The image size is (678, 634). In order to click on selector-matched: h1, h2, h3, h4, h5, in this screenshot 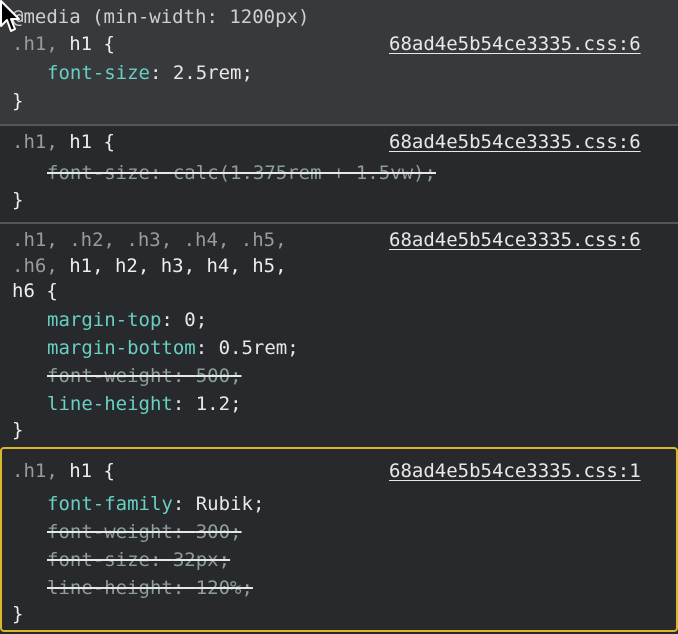, I will do `click(178, 266)`.